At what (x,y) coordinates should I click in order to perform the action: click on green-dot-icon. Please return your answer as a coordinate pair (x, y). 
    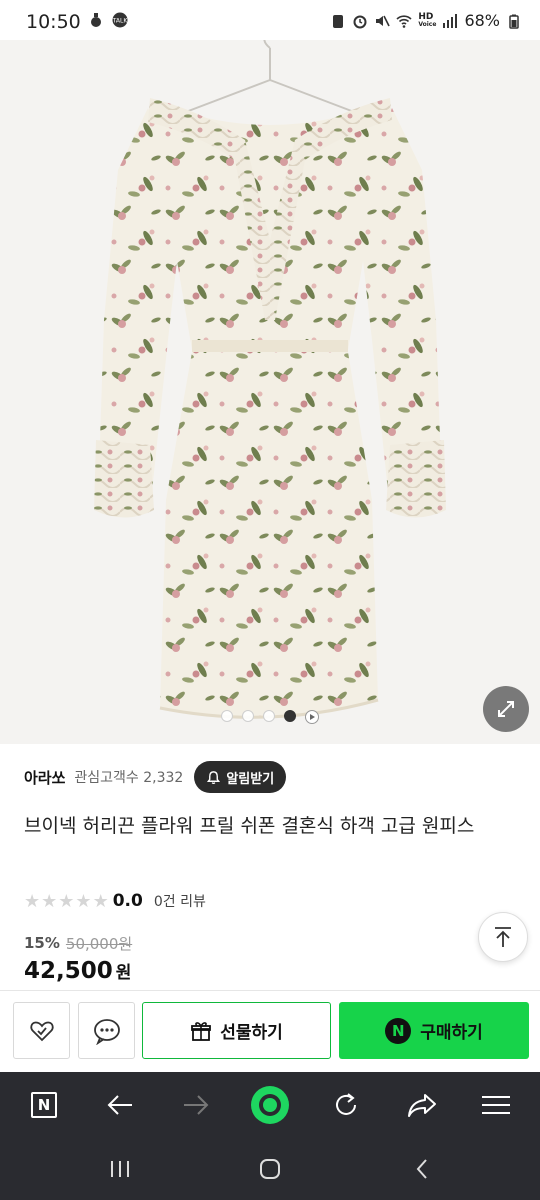
    Looking at the image, I should click on (270, 1105).